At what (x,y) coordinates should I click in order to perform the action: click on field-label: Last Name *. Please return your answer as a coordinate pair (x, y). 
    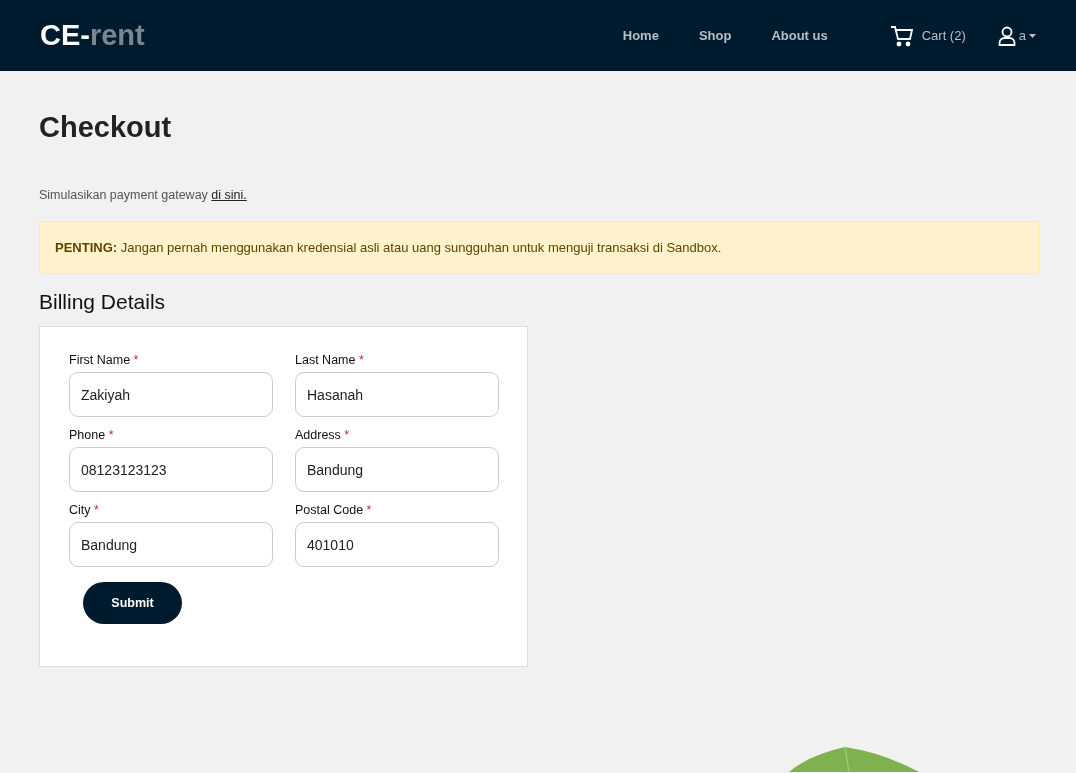
    Looking at the image, I should click on (330, 360).